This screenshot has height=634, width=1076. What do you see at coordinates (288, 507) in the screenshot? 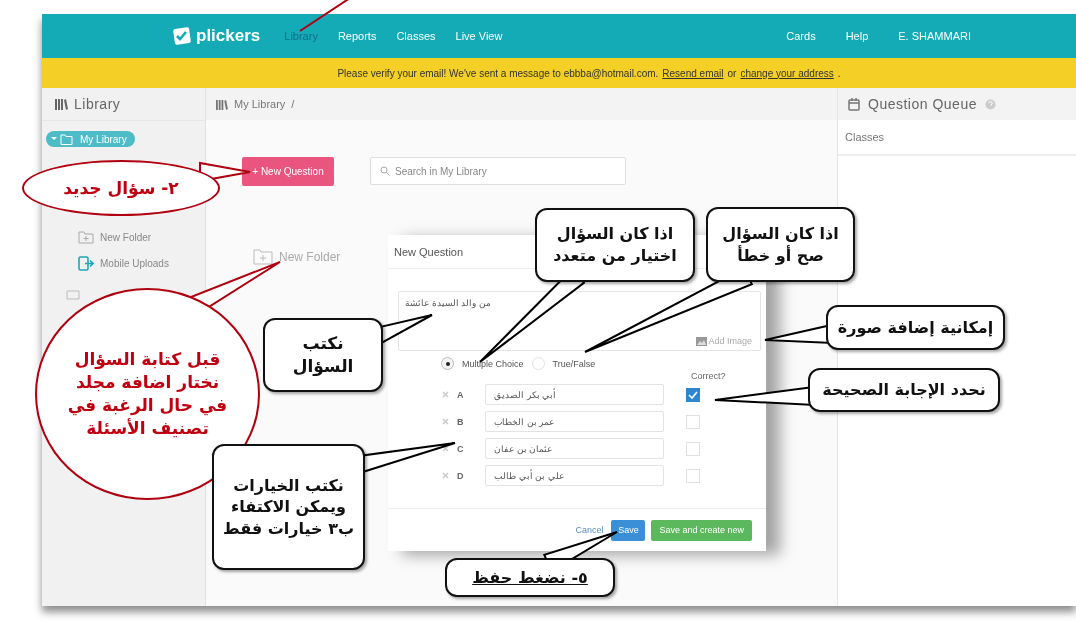
I see `callout: نكتب الخيارات ويمكن الاكتفاء ب٣ خيارات فقط` at bounding box center [288, 507].